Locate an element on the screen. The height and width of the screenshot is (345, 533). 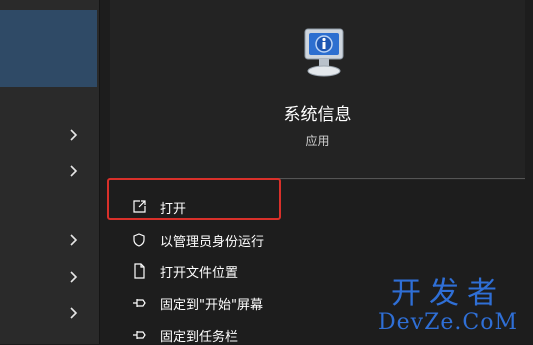
open-file-location-label: 打开文件位置 is located at coordinates (199, 273).